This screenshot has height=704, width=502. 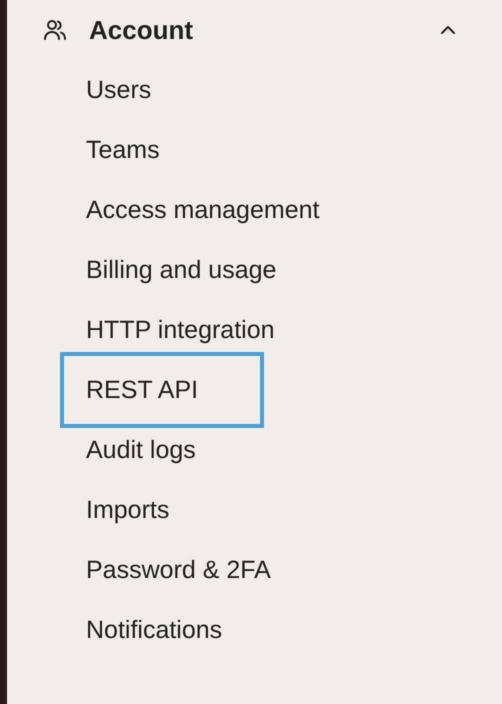 What do you see at coordinates (141, 30) in the screenshot?
I see `section-title: Account` at bounding box center [141, 30].